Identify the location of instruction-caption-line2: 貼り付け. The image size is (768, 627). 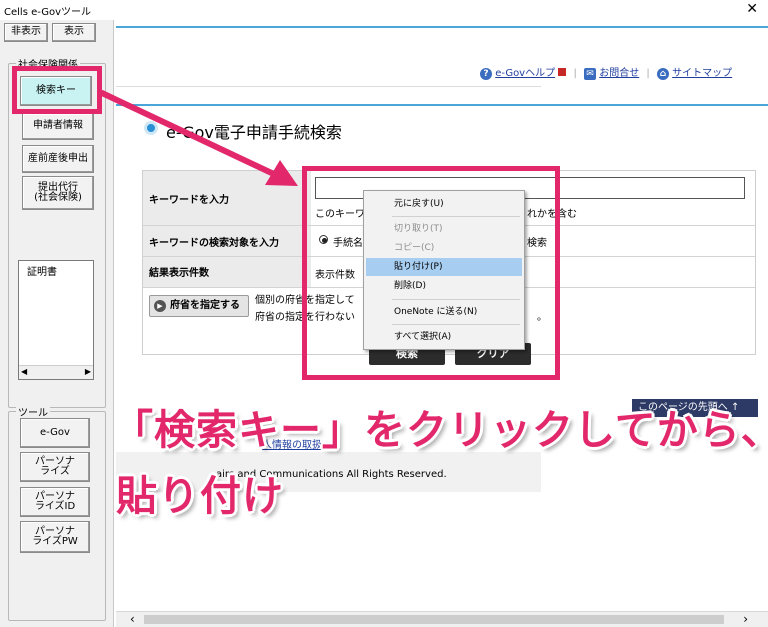
(200, 496).